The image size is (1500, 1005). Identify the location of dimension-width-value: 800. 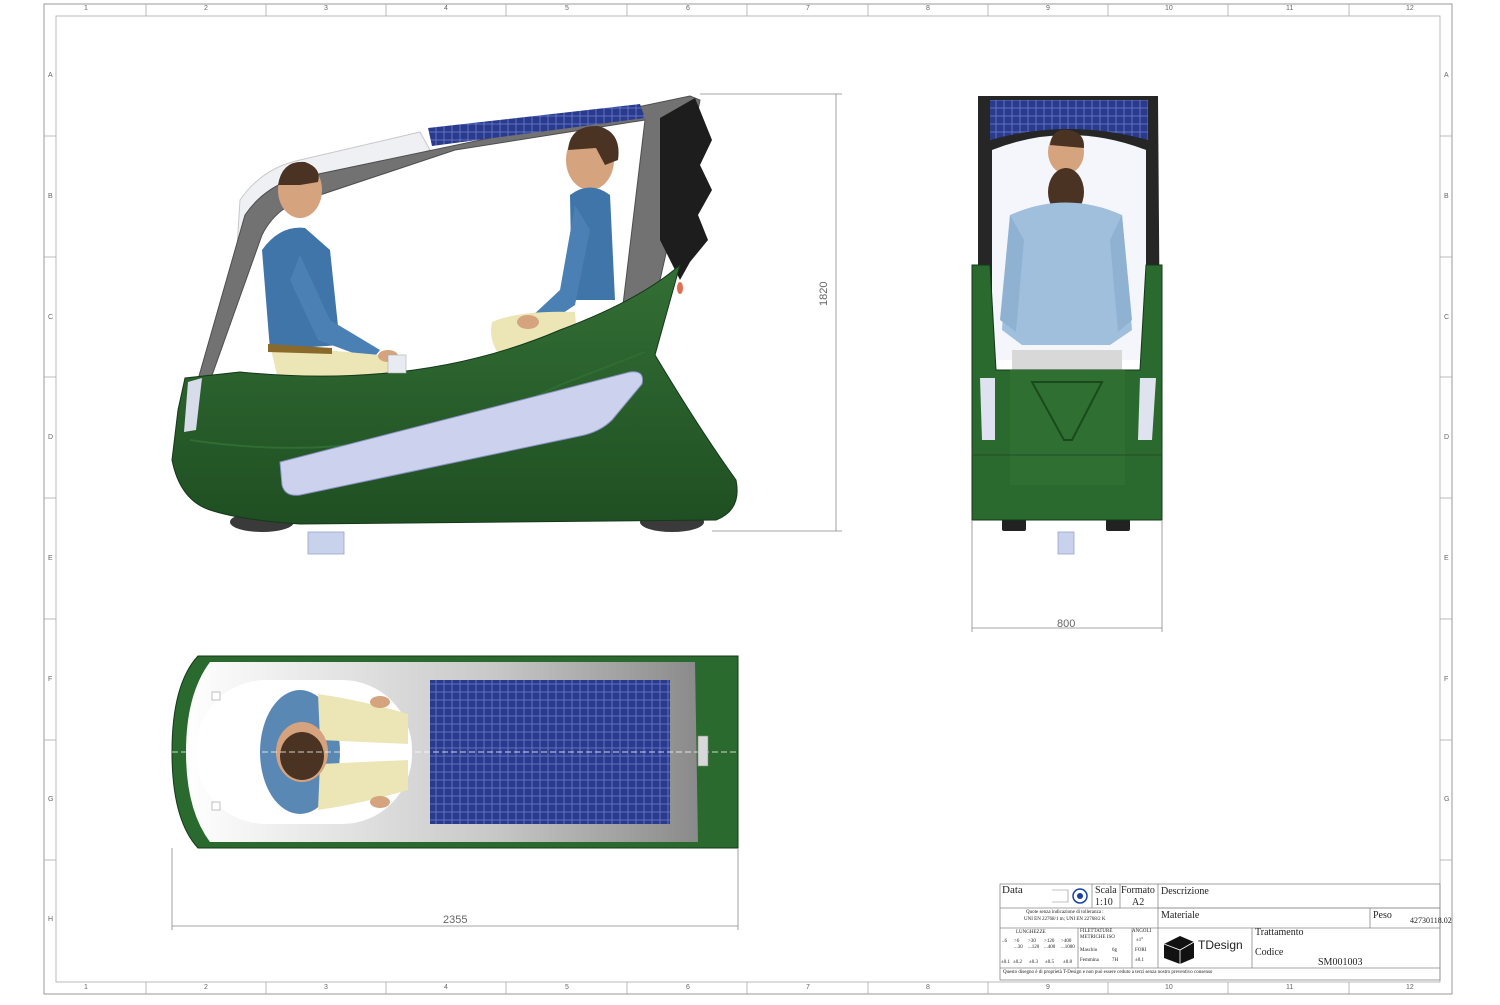
(1066, 624).